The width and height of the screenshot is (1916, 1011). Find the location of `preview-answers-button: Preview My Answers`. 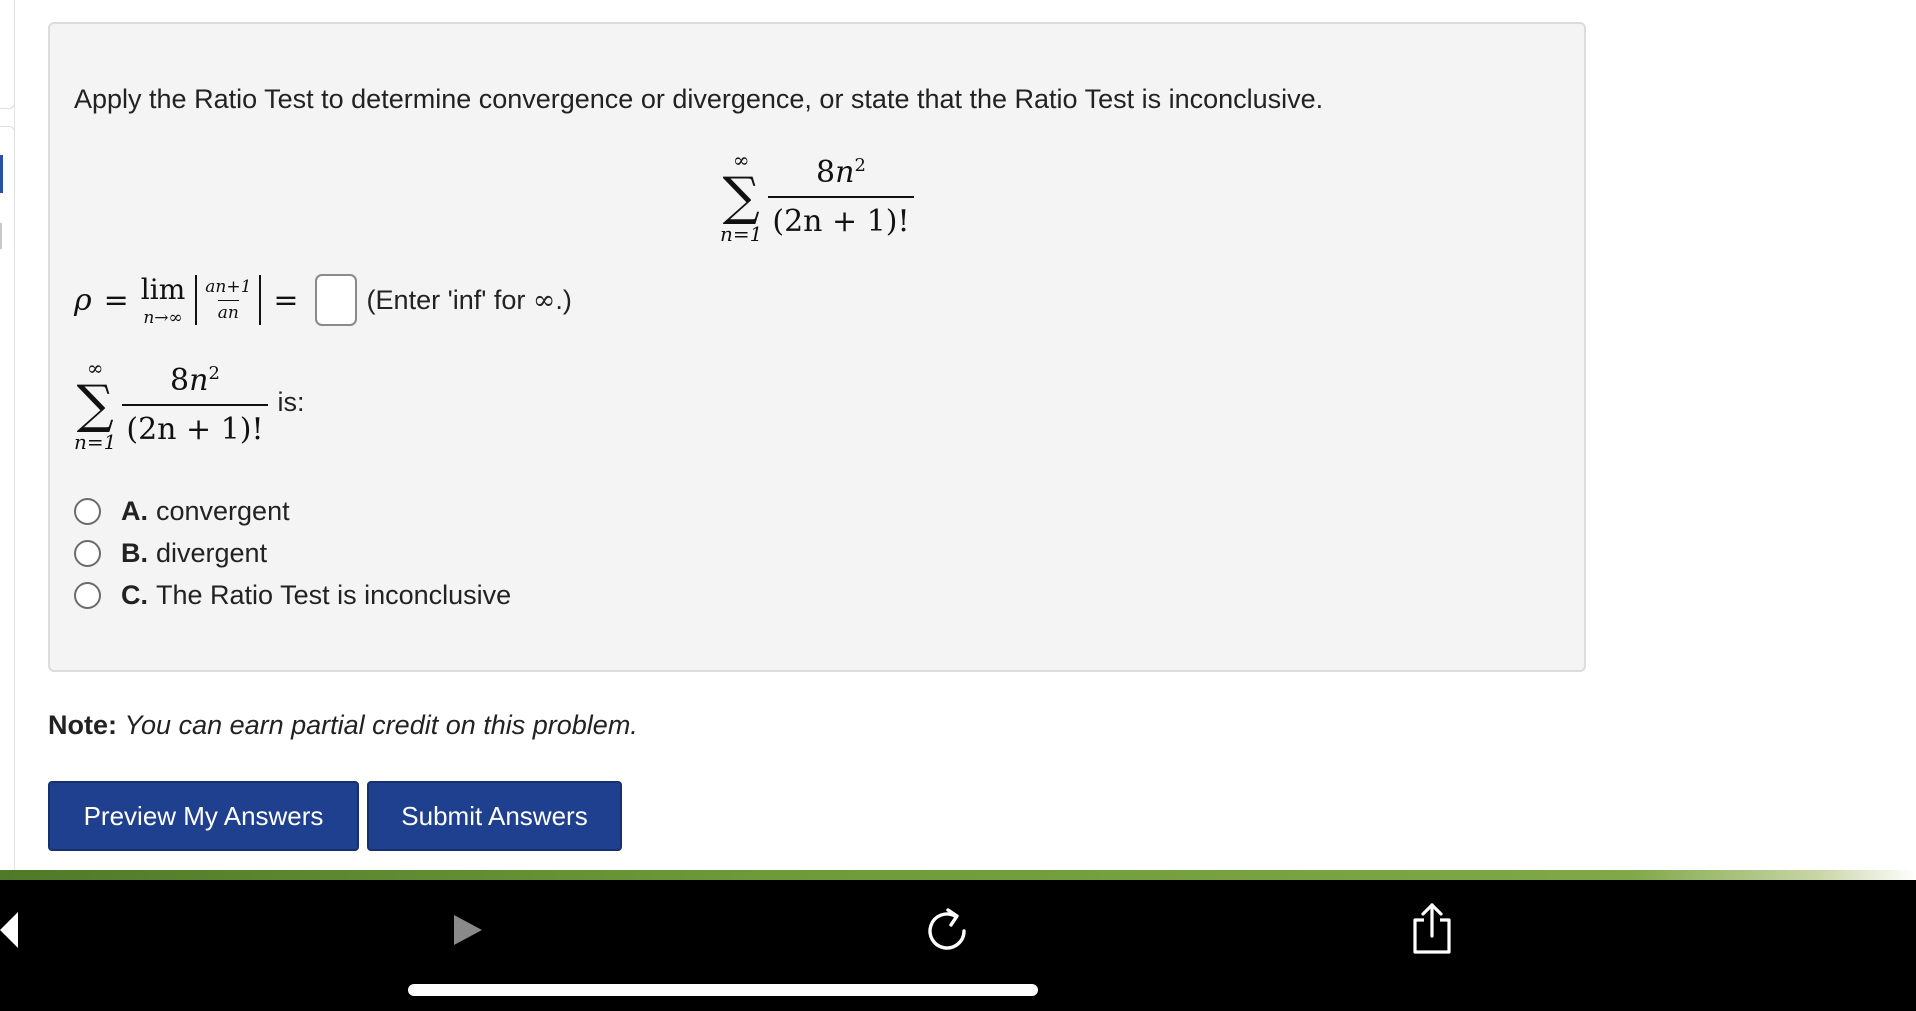

preview-answers-button: Preview My Answers is located at coordinates (203, 816).